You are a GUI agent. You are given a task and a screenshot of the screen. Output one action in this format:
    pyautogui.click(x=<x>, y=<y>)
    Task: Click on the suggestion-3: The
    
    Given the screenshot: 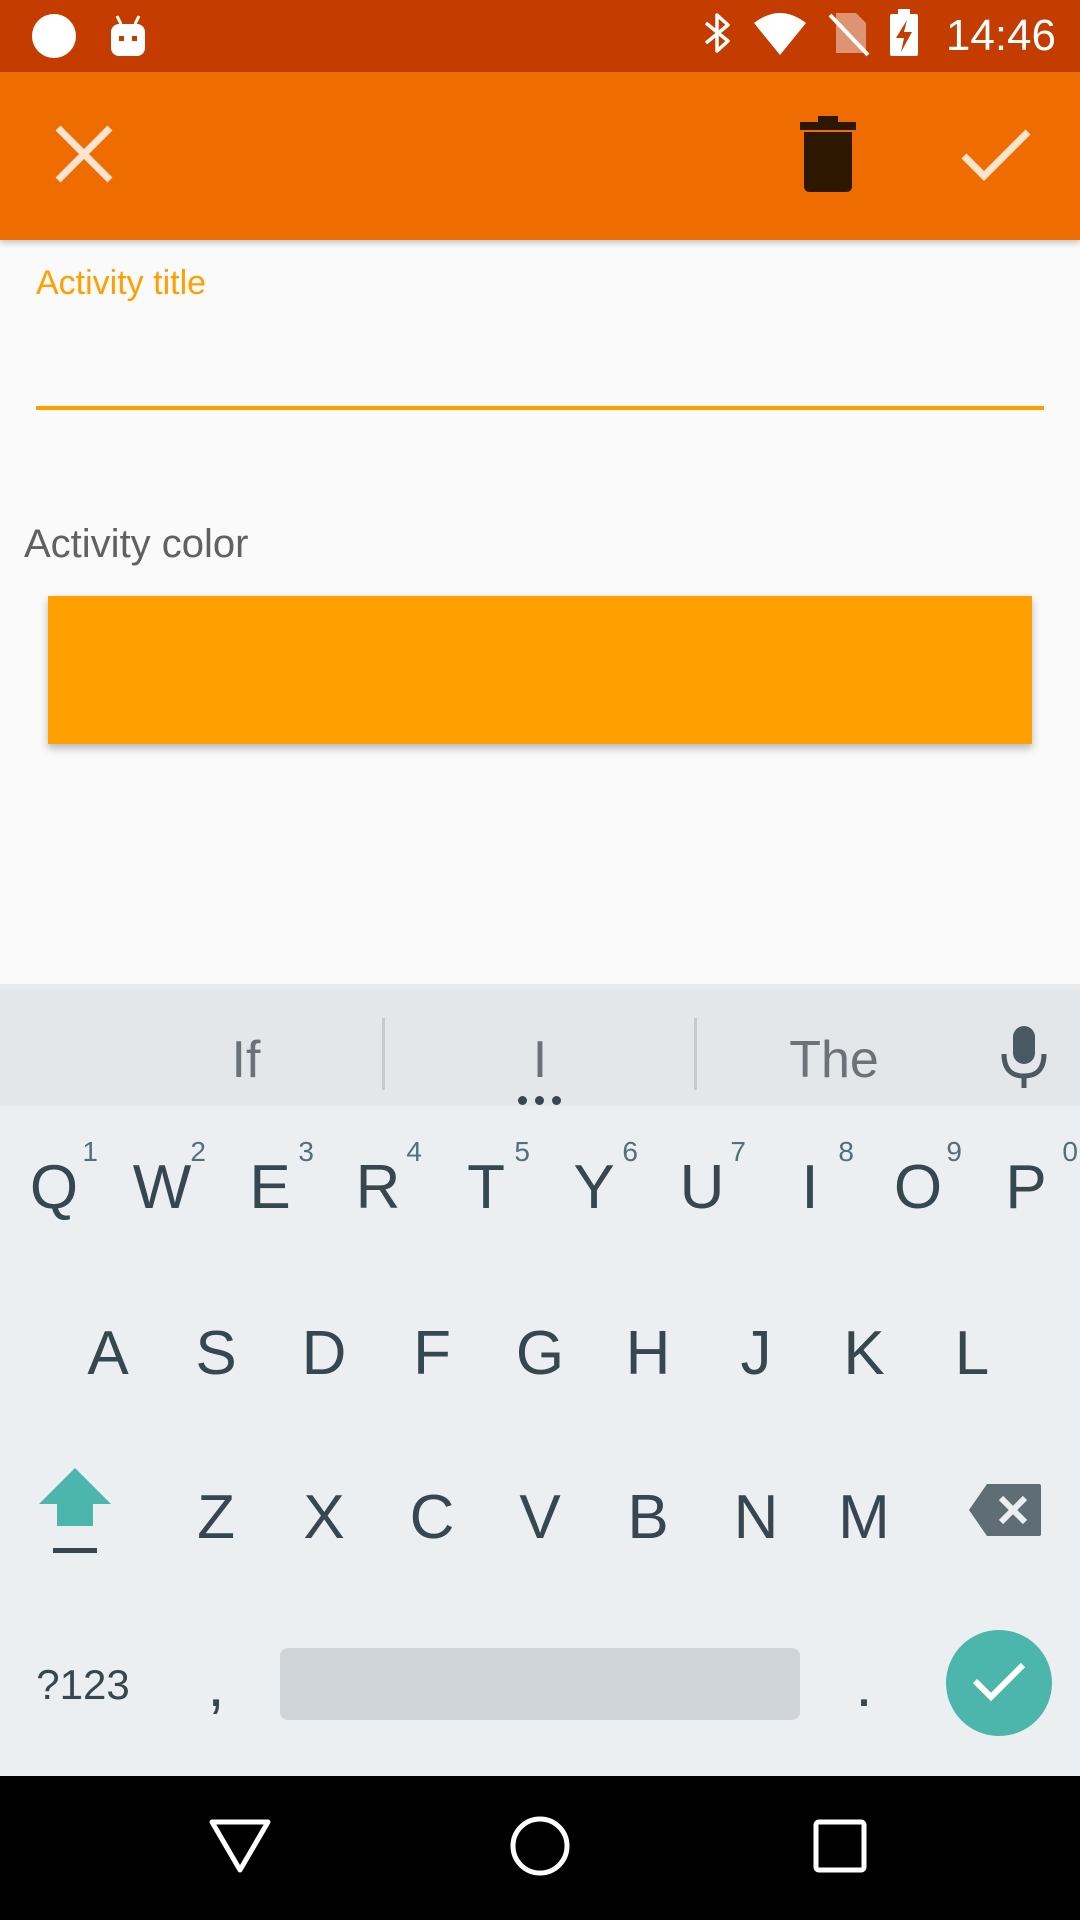 What is the action you would take?
    pyautogui.click(x=834, y=1060)
    